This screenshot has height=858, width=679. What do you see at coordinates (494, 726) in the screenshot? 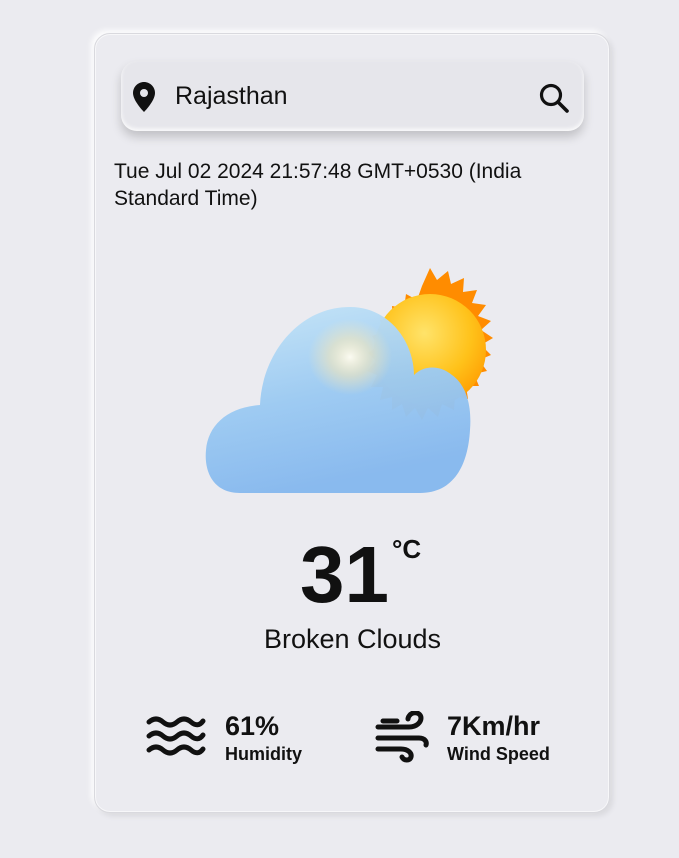
I see `wind-value: 7Km/hr` at bounding box center [494, 726].